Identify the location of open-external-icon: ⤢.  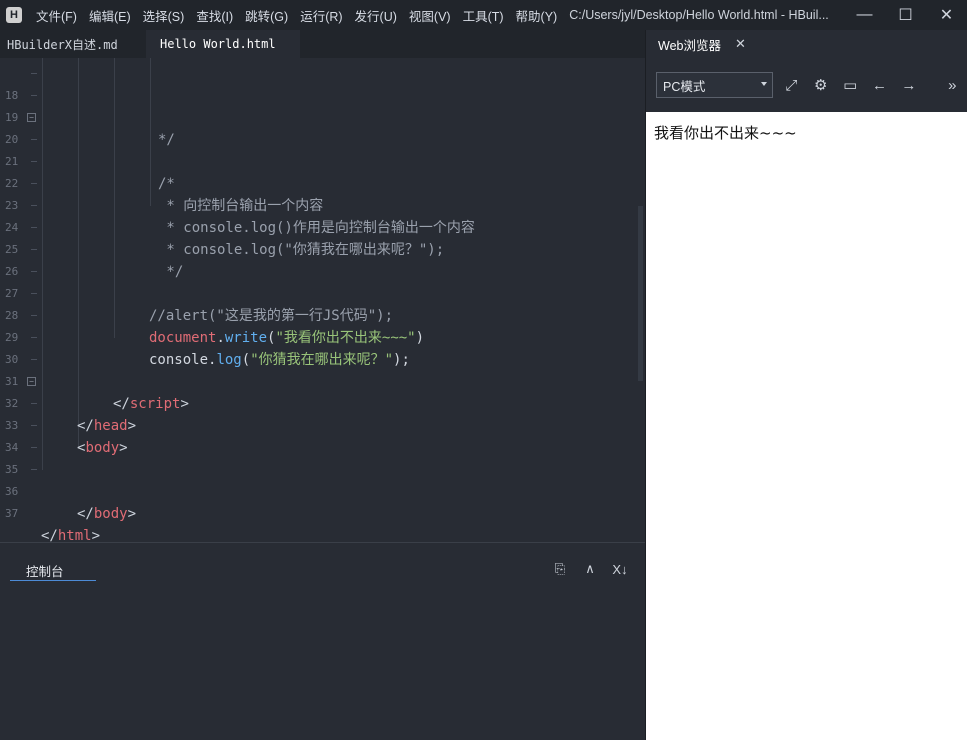
(791, 85).